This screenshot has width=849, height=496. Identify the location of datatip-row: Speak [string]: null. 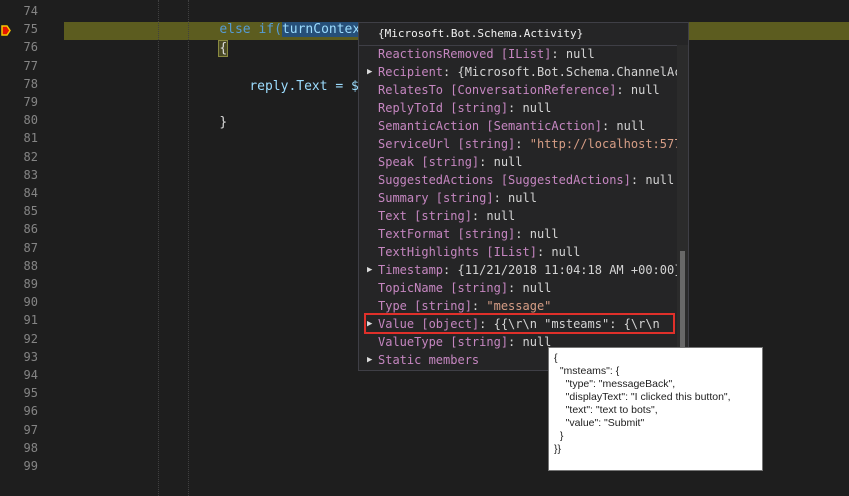
(518, 162).